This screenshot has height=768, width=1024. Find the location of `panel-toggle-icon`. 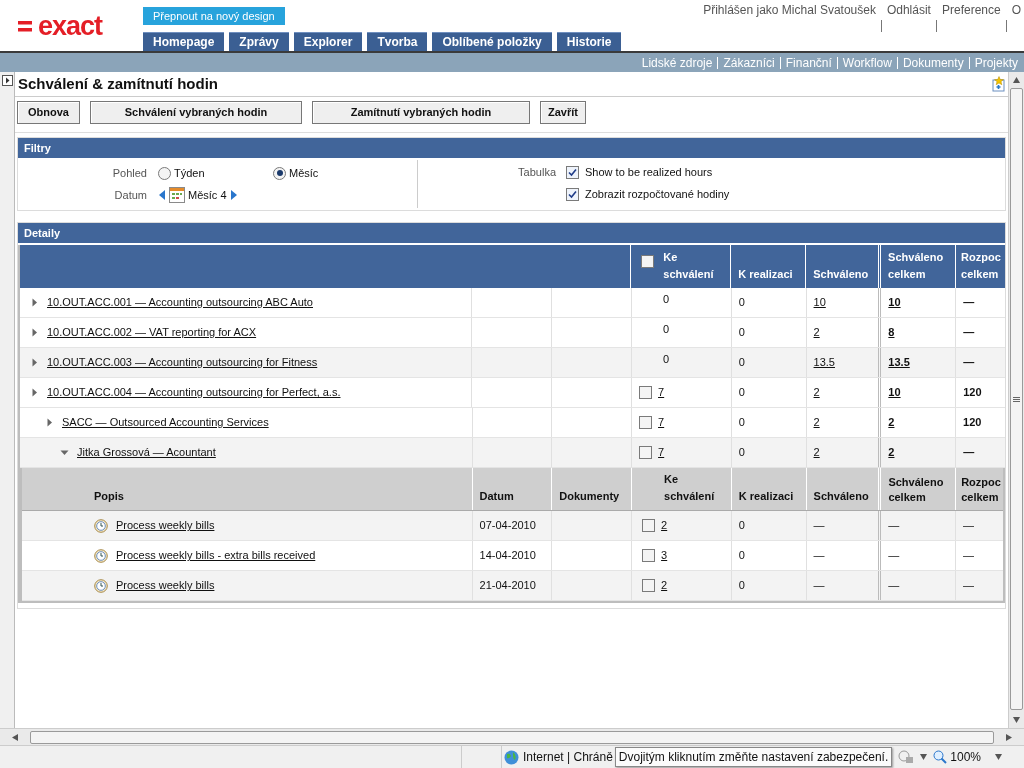

panel-toggle-icon is located at coordinates (7, 80).